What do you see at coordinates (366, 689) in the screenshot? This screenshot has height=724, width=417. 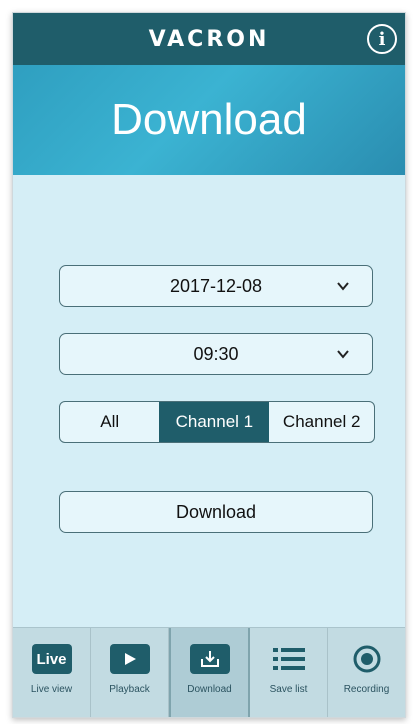 I see `tab-label: Recording` at bounding box center [366, 689].